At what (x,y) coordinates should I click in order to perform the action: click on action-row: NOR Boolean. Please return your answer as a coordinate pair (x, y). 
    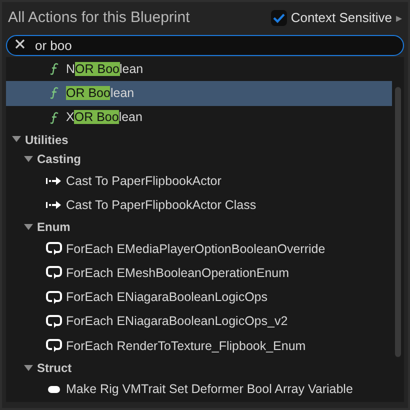
    Looking at the image, I should click on (199, 69).